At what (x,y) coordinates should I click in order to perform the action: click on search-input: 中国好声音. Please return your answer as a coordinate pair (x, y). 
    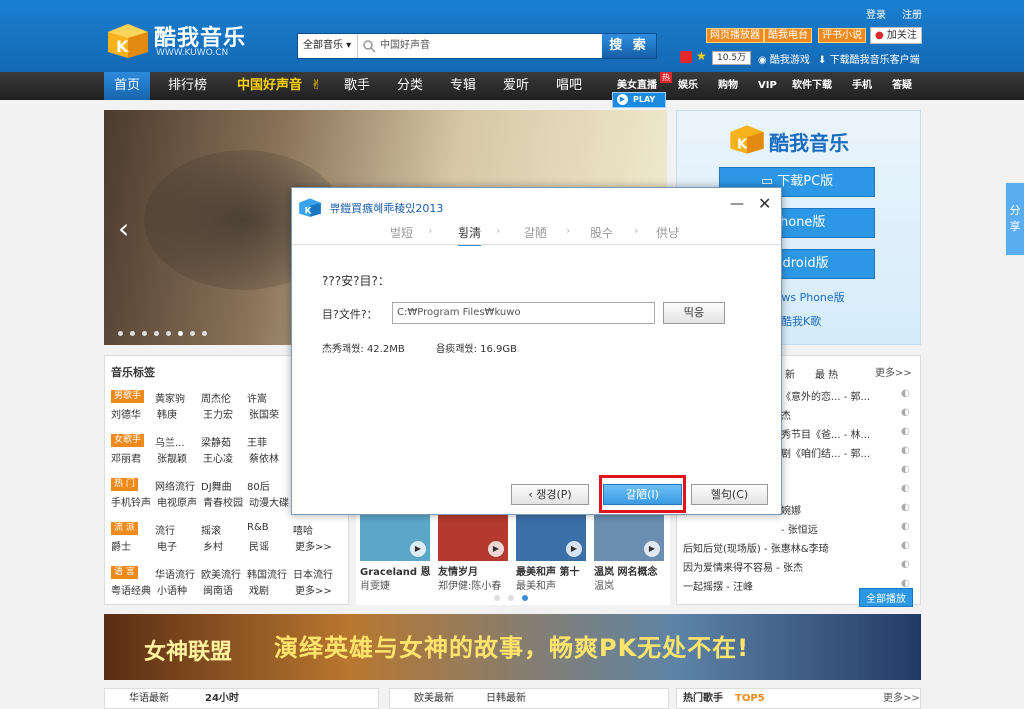
    Looking at the image, I should click on (490, 46).